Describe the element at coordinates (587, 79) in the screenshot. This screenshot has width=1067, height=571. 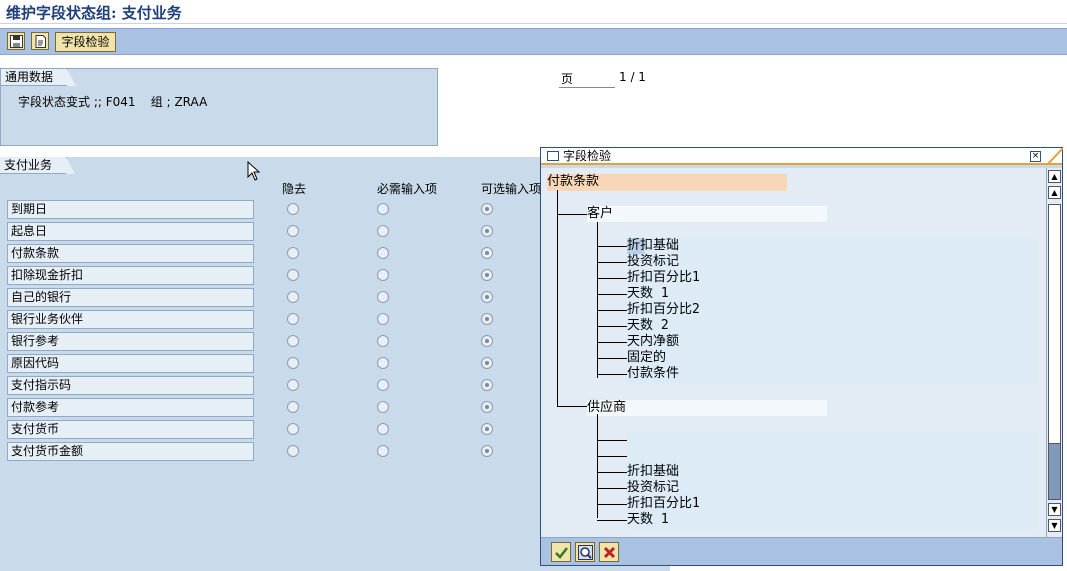
I see `page-label: 页` at that location.